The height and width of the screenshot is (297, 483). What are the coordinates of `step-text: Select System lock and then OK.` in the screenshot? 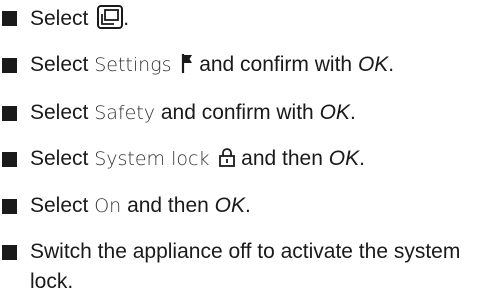 It's located at (197, 160).